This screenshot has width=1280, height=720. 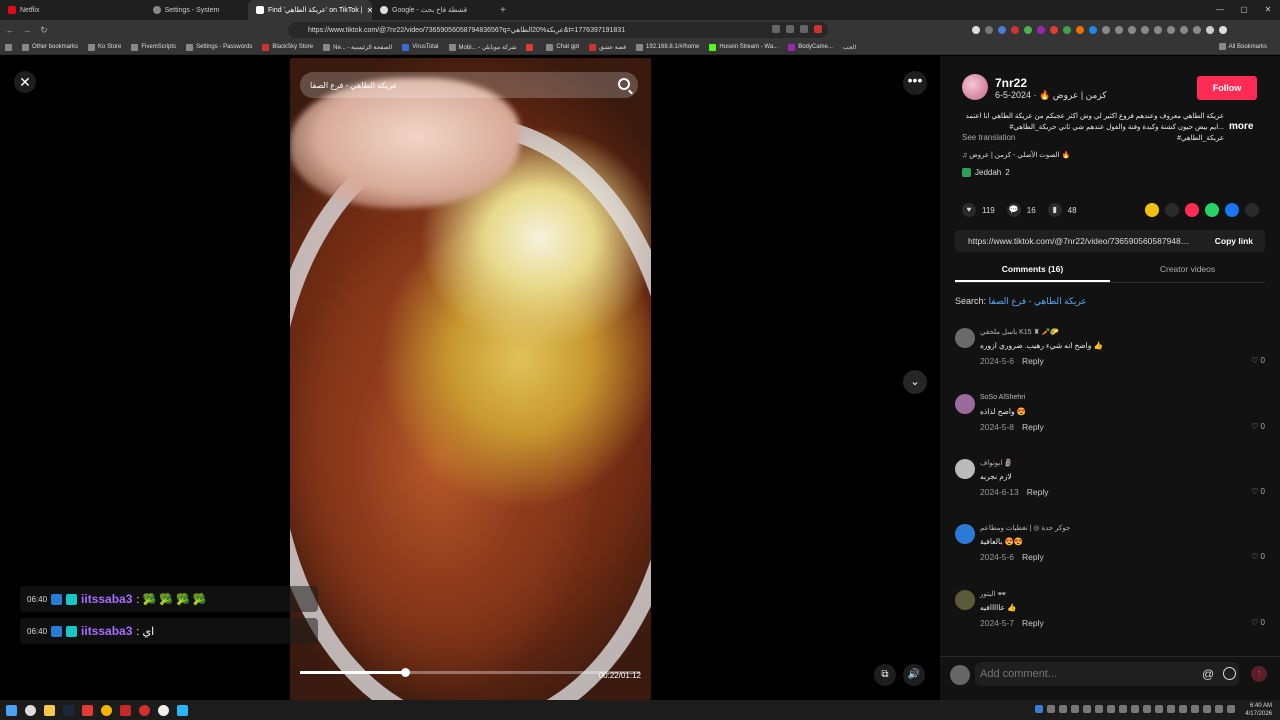 What do you see at coordinates (357, 47) in the screenshot?
I see `bookmark-item: Ne... - الصفحة الرئيسية` at bounding box center [357, 47].